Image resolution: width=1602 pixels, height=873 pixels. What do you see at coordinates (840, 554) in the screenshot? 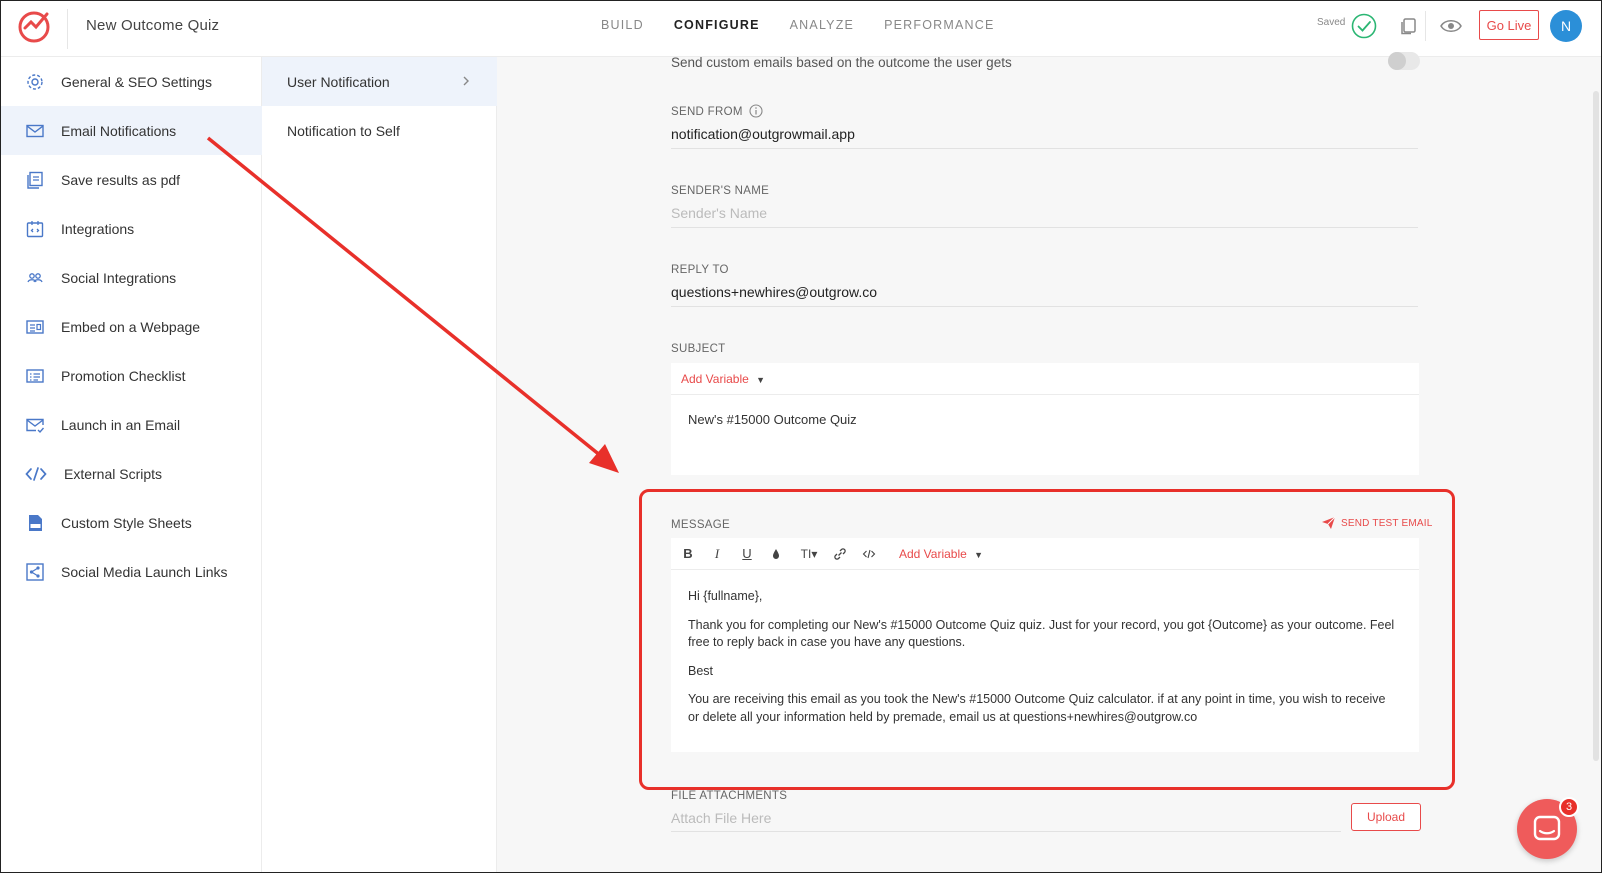
I see `link-icon` at bounding box center [840, 554].